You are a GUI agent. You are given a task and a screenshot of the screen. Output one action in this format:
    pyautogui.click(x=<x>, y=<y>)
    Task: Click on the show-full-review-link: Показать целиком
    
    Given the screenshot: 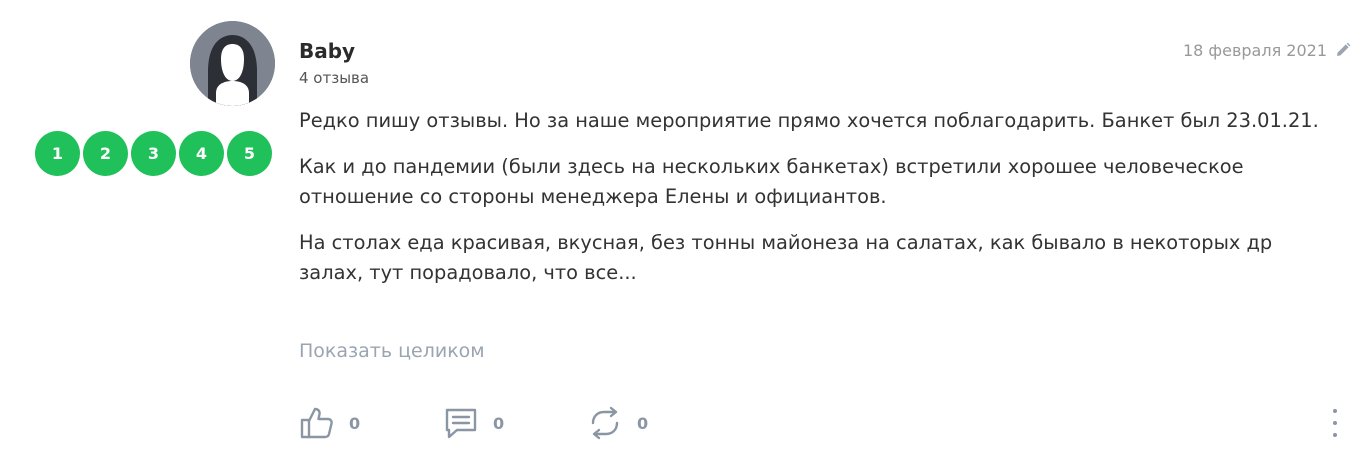 What is the action you would take?
    pyautogui.click(x=392, y=351)
    